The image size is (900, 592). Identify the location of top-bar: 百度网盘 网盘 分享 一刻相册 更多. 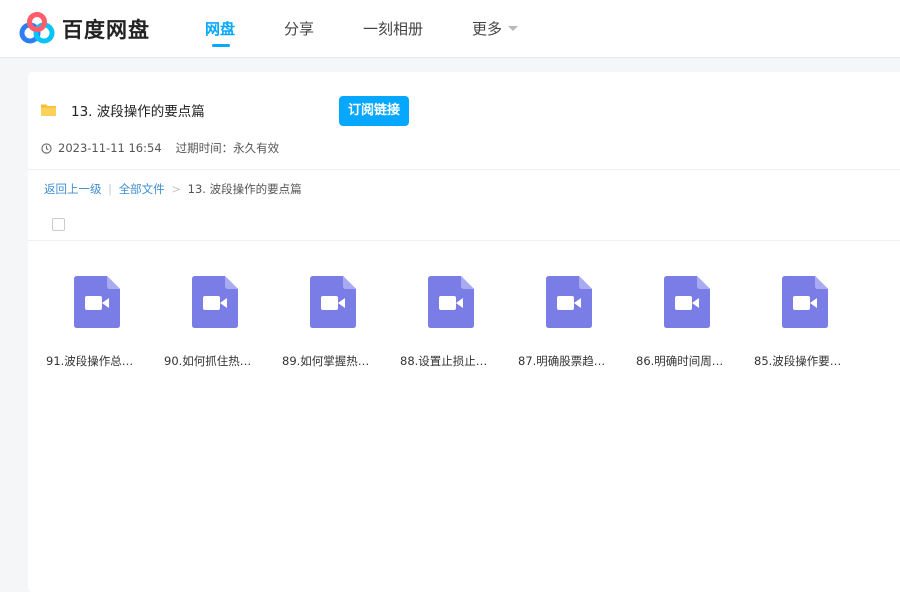
(450, 29).